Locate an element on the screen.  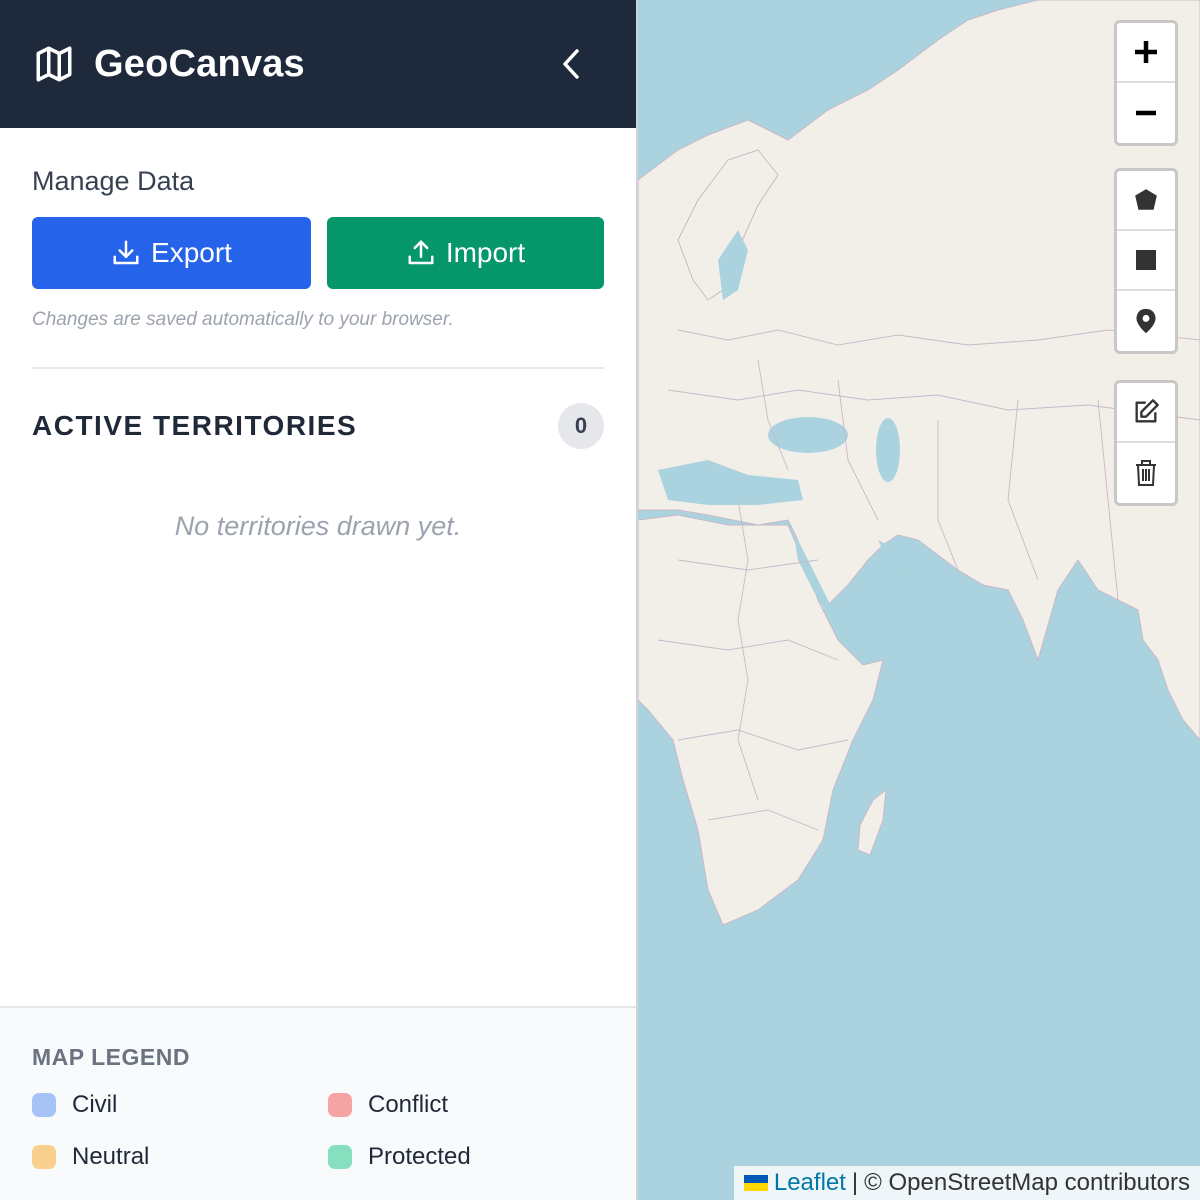
black-sea is located at coordinates (808, 435).